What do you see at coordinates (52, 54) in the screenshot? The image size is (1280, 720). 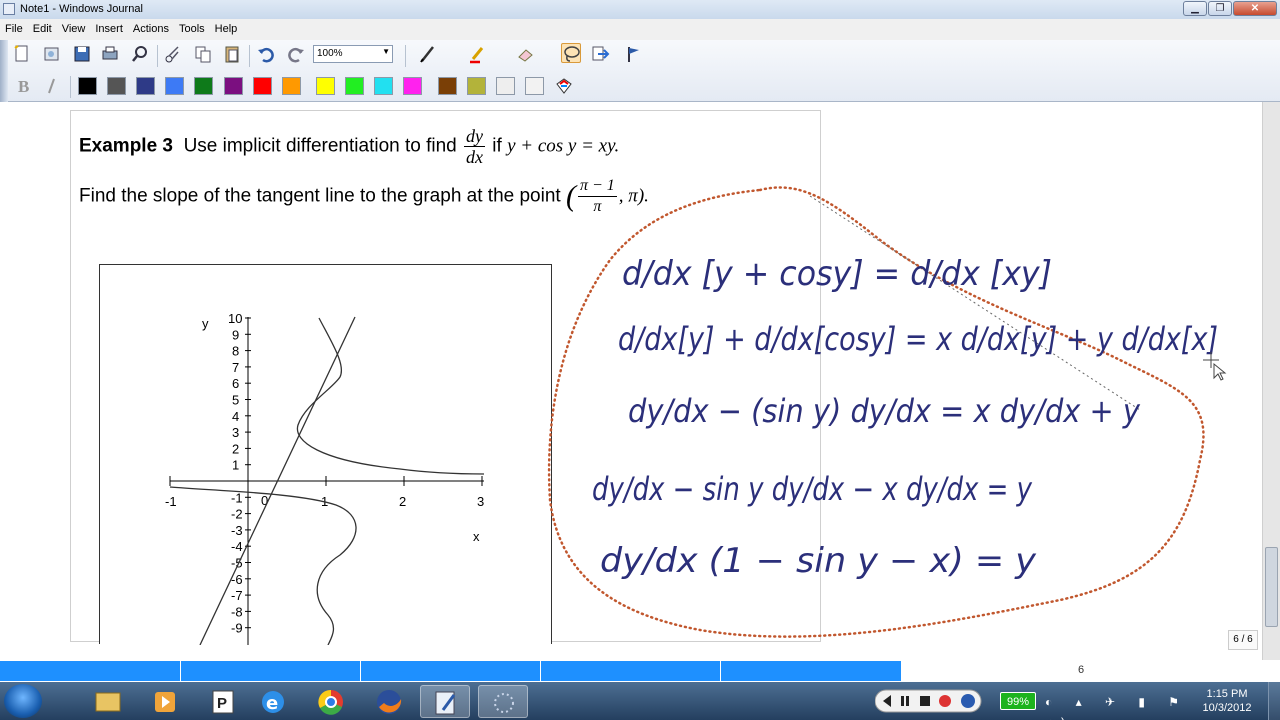 I see `open-icon` at bounding box center [52, 54].